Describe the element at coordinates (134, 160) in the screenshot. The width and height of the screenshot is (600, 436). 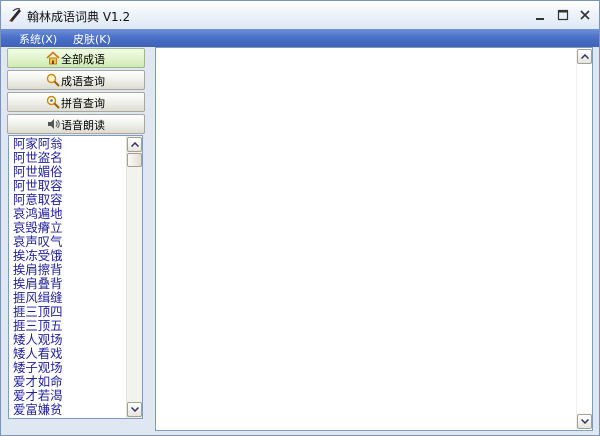
I see `scroll-thumb` at that location.